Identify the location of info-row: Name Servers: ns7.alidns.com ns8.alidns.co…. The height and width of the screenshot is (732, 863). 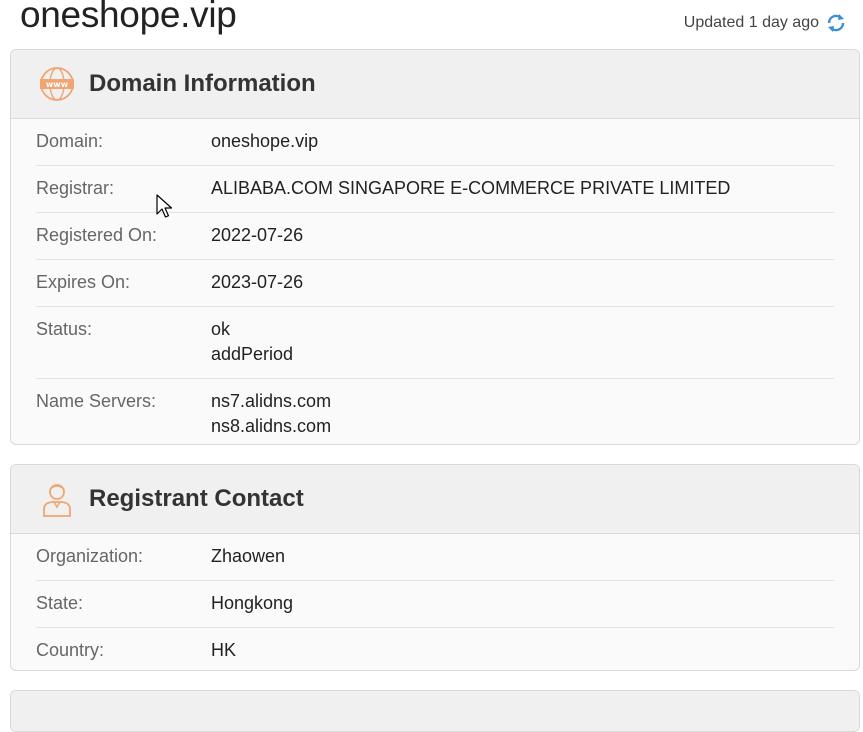
(435, 411).